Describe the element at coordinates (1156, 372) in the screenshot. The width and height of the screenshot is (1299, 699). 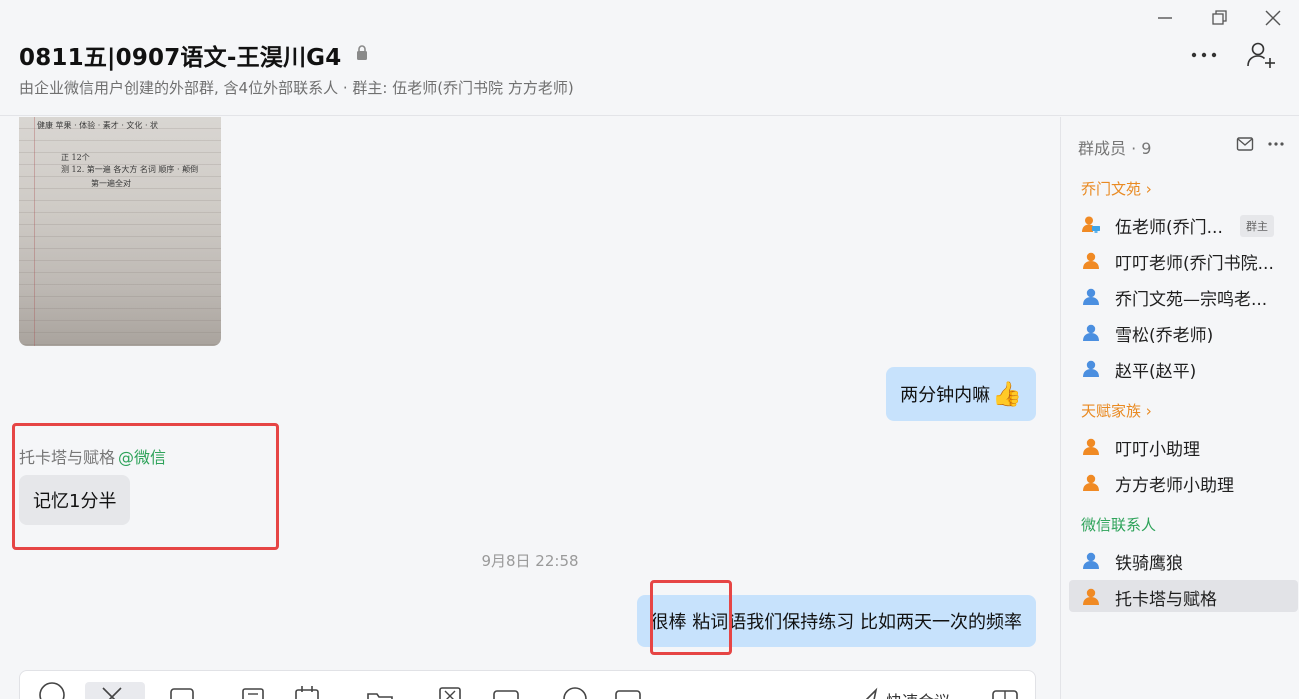
I see `member-name: 赵平(赵平)` at that location.